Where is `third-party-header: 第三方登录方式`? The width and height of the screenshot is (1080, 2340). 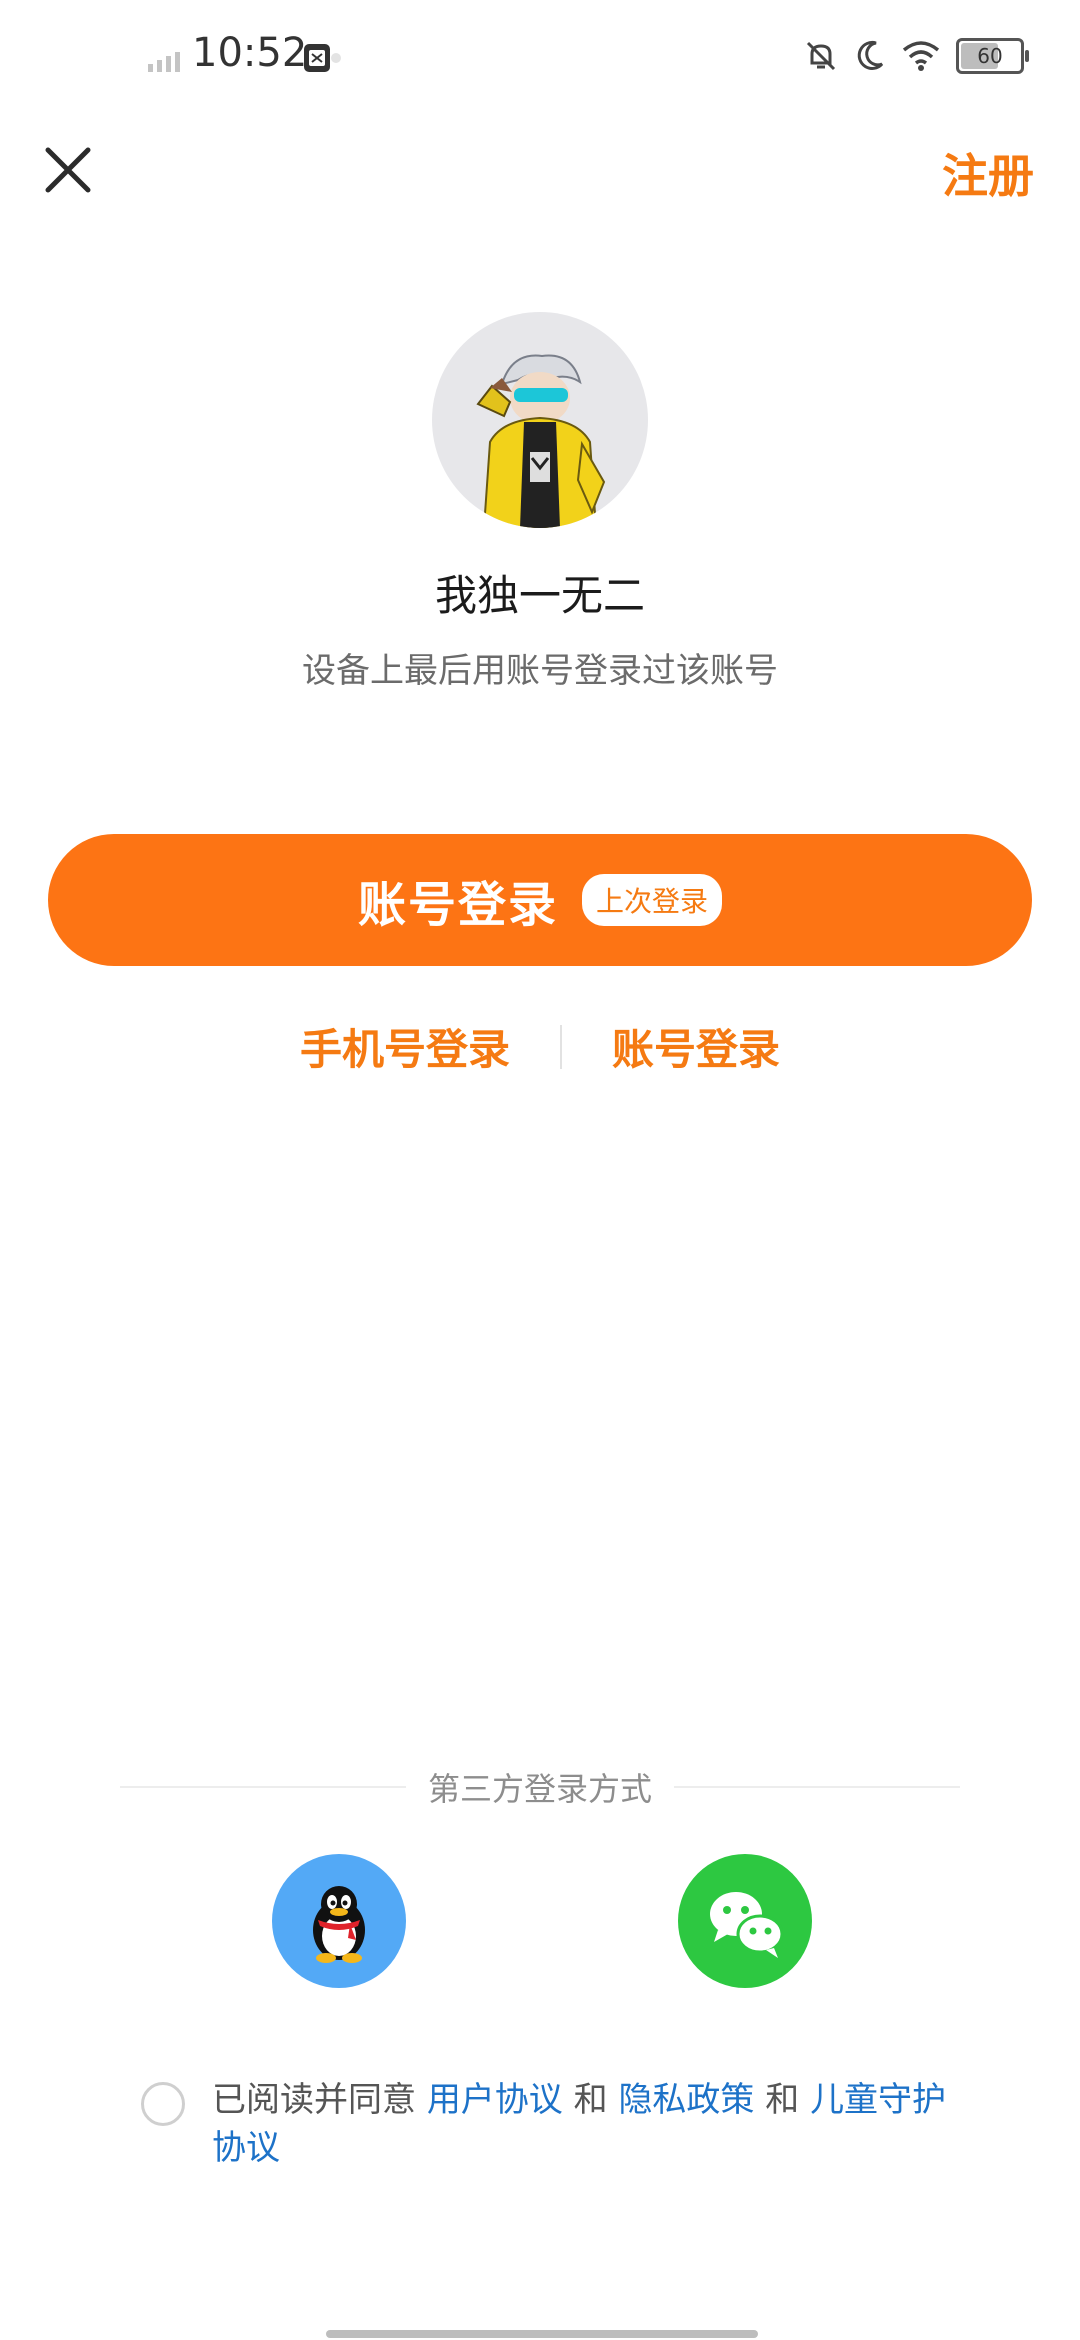
third-party-header: 第三方登录方式 is located at coordinates (540, 1787).